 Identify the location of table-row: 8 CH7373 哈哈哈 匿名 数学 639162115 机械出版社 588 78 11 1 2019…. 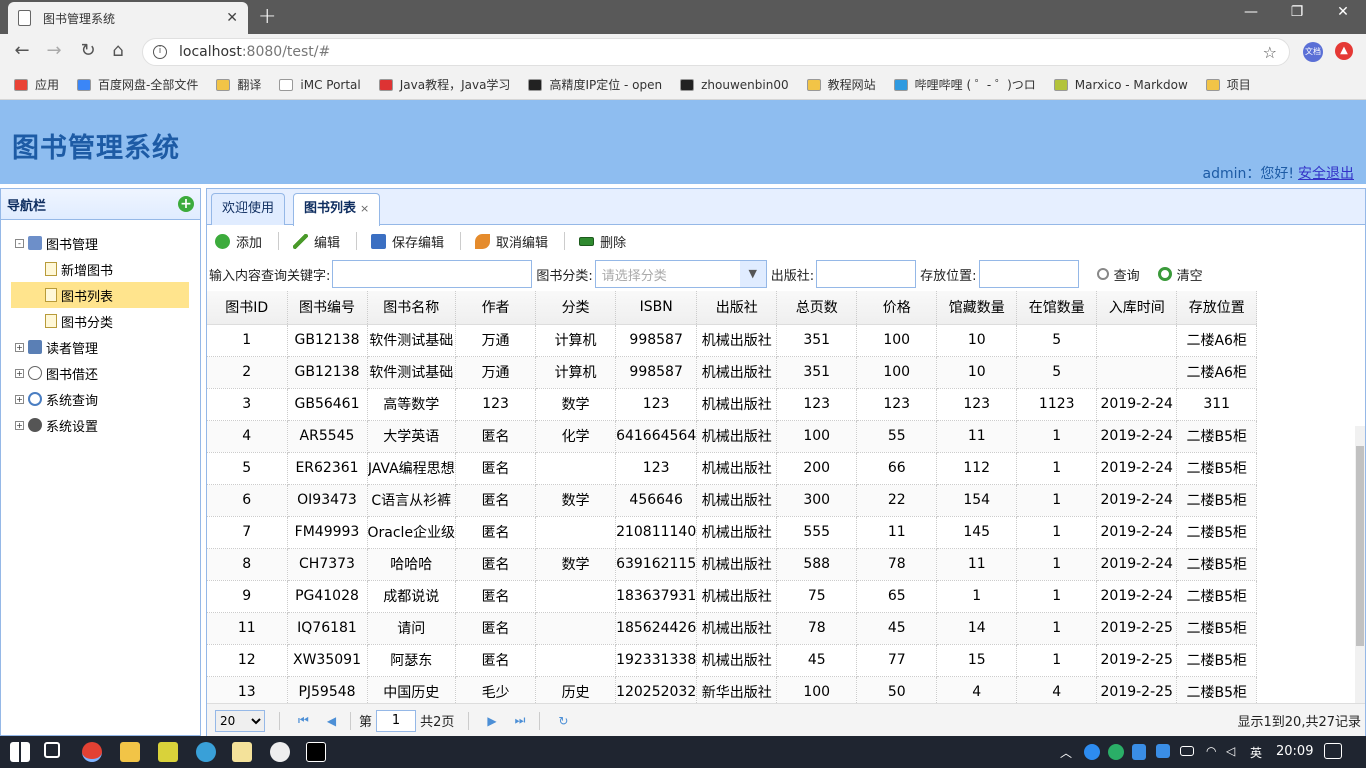
(732, 564).